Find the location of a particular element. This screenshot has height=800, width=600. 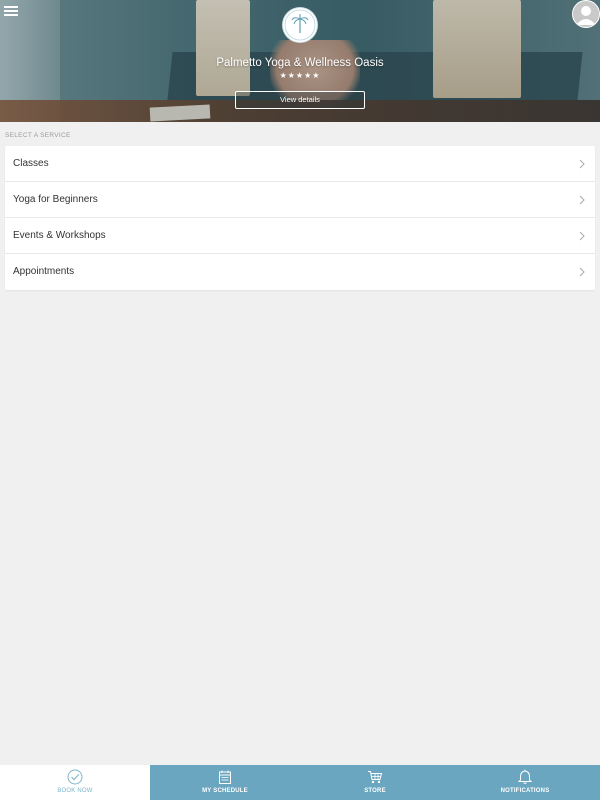

tab-book-now: BOOK NOW is located at coordinates (75, 782).